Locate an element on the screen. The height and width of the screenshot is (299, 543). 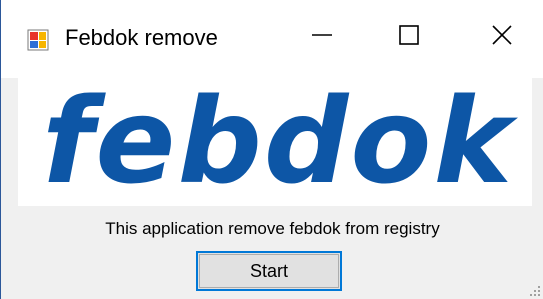
start-button: Start is located at coordinates (269, 271).